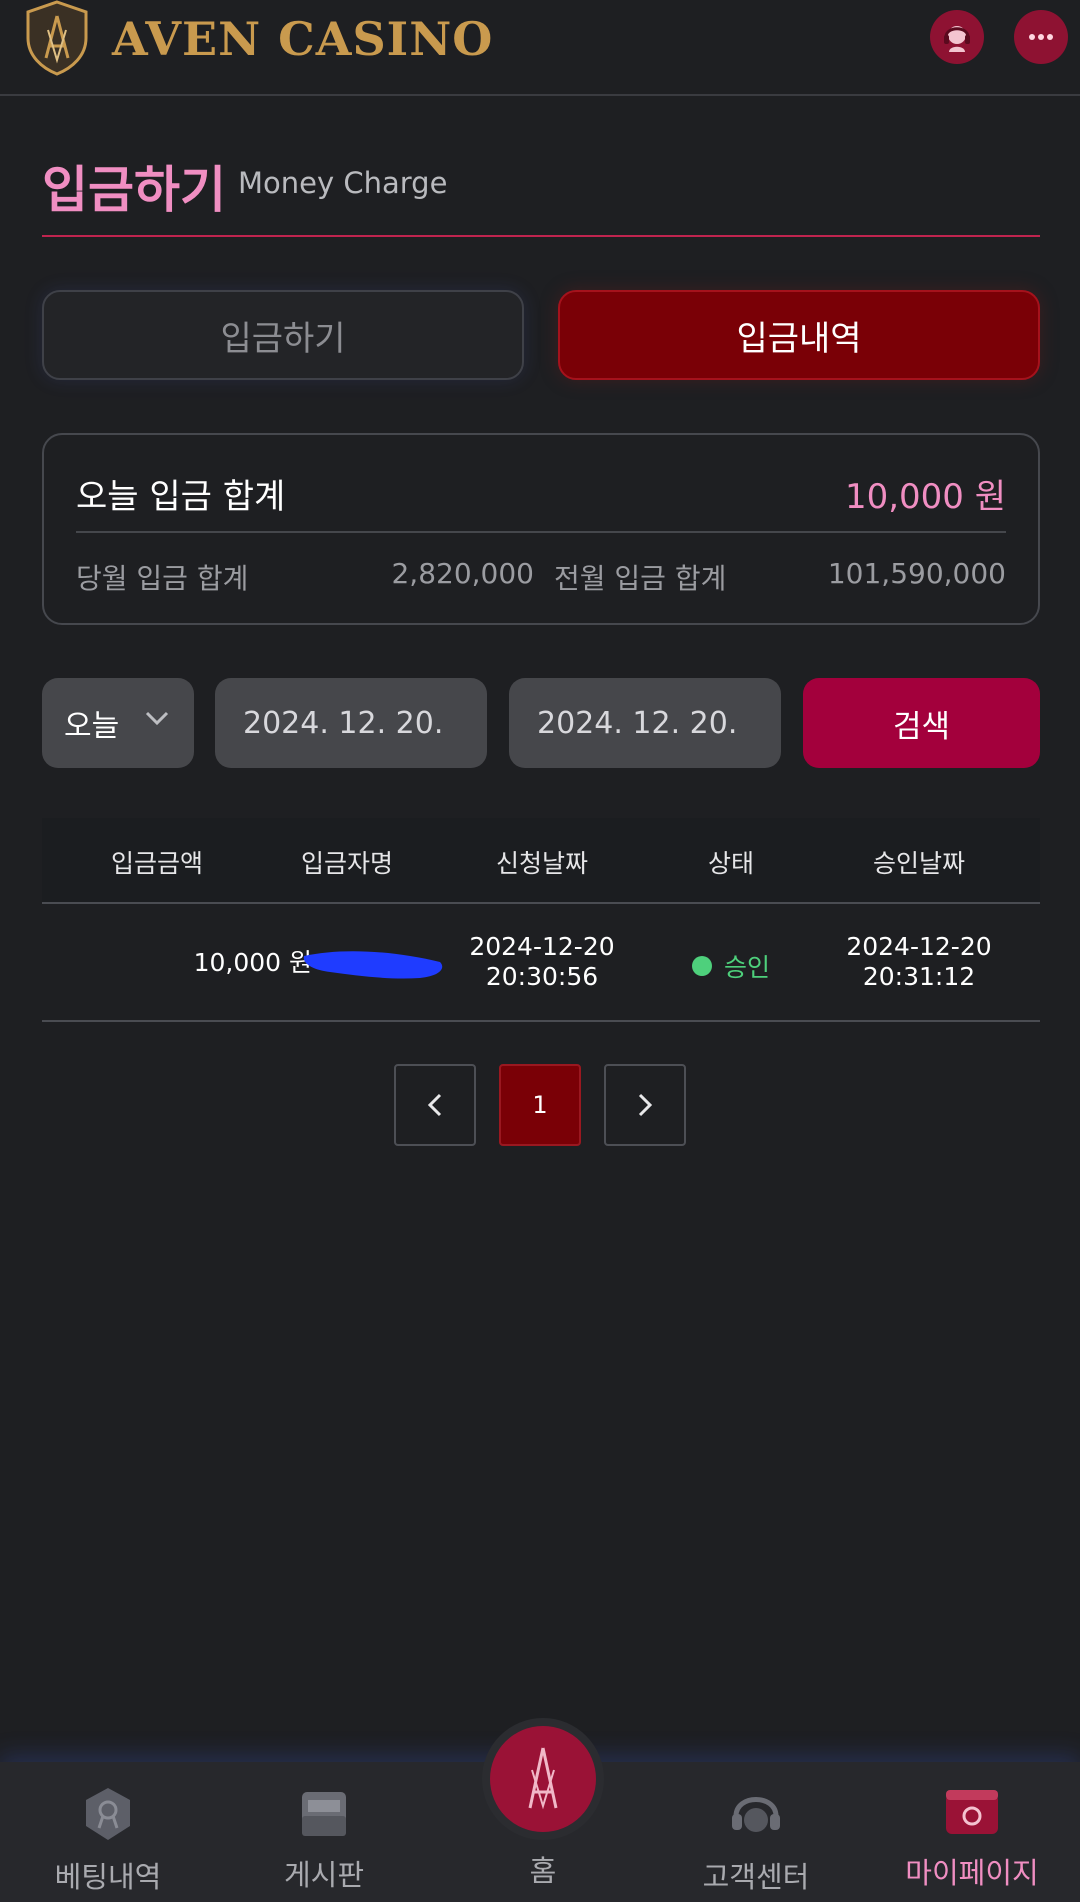 The width and height of the screenshot is (1080, 1902). Describe the element at coordinates (542, 976) in the screenshot. I see `cell-request-time: 20:30:56` at that location.